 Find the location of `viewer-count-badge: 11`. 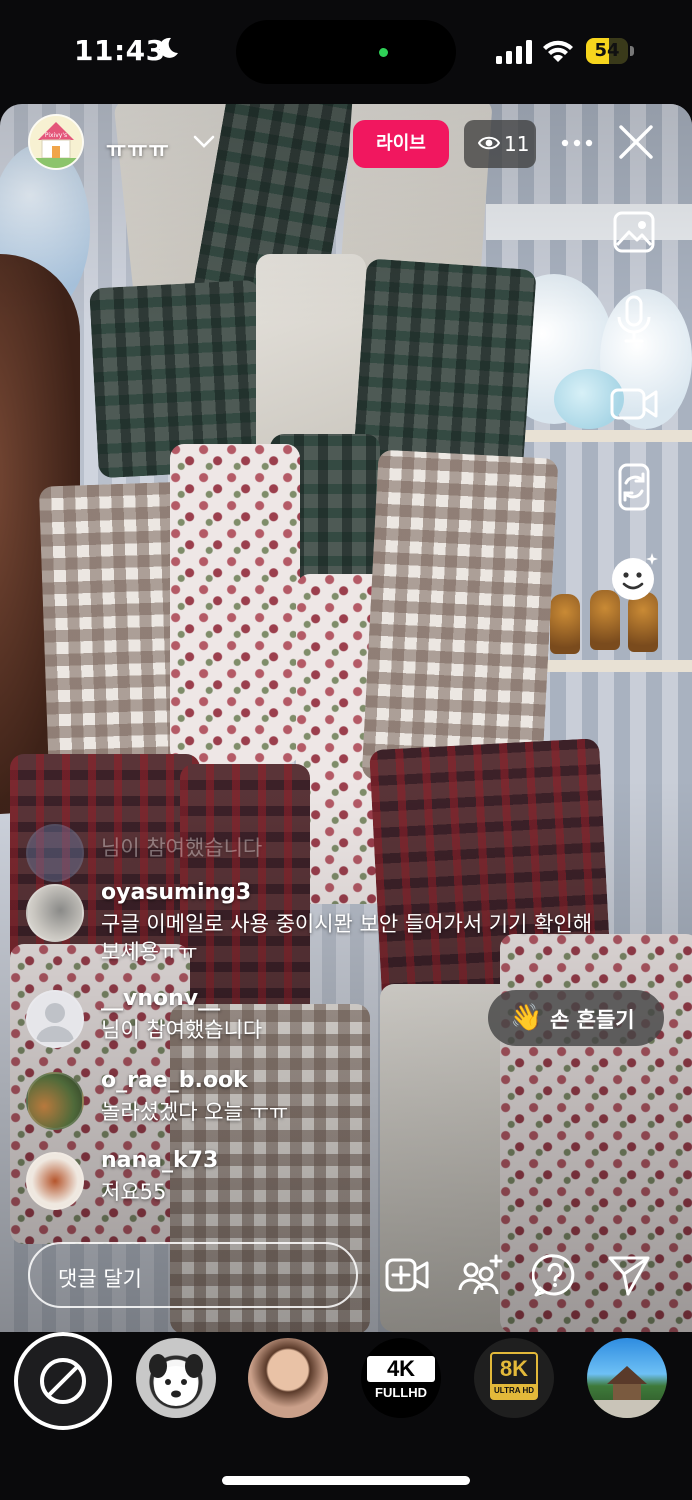

viewer-count-badge: 11 is located at coordinates (500, 144).